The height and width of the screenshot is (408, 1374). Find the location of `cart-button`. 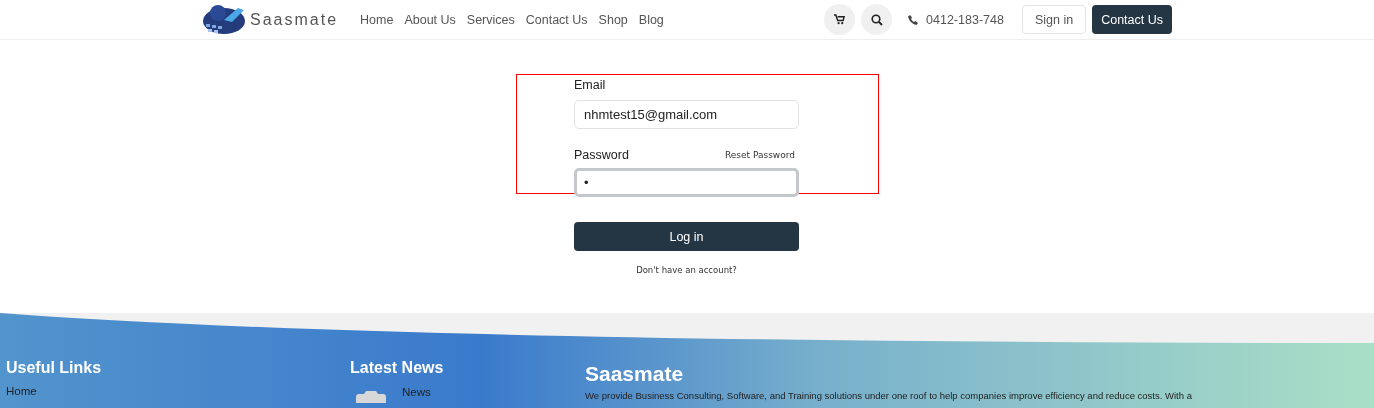

cart-button is located at coordinates (840, 19).